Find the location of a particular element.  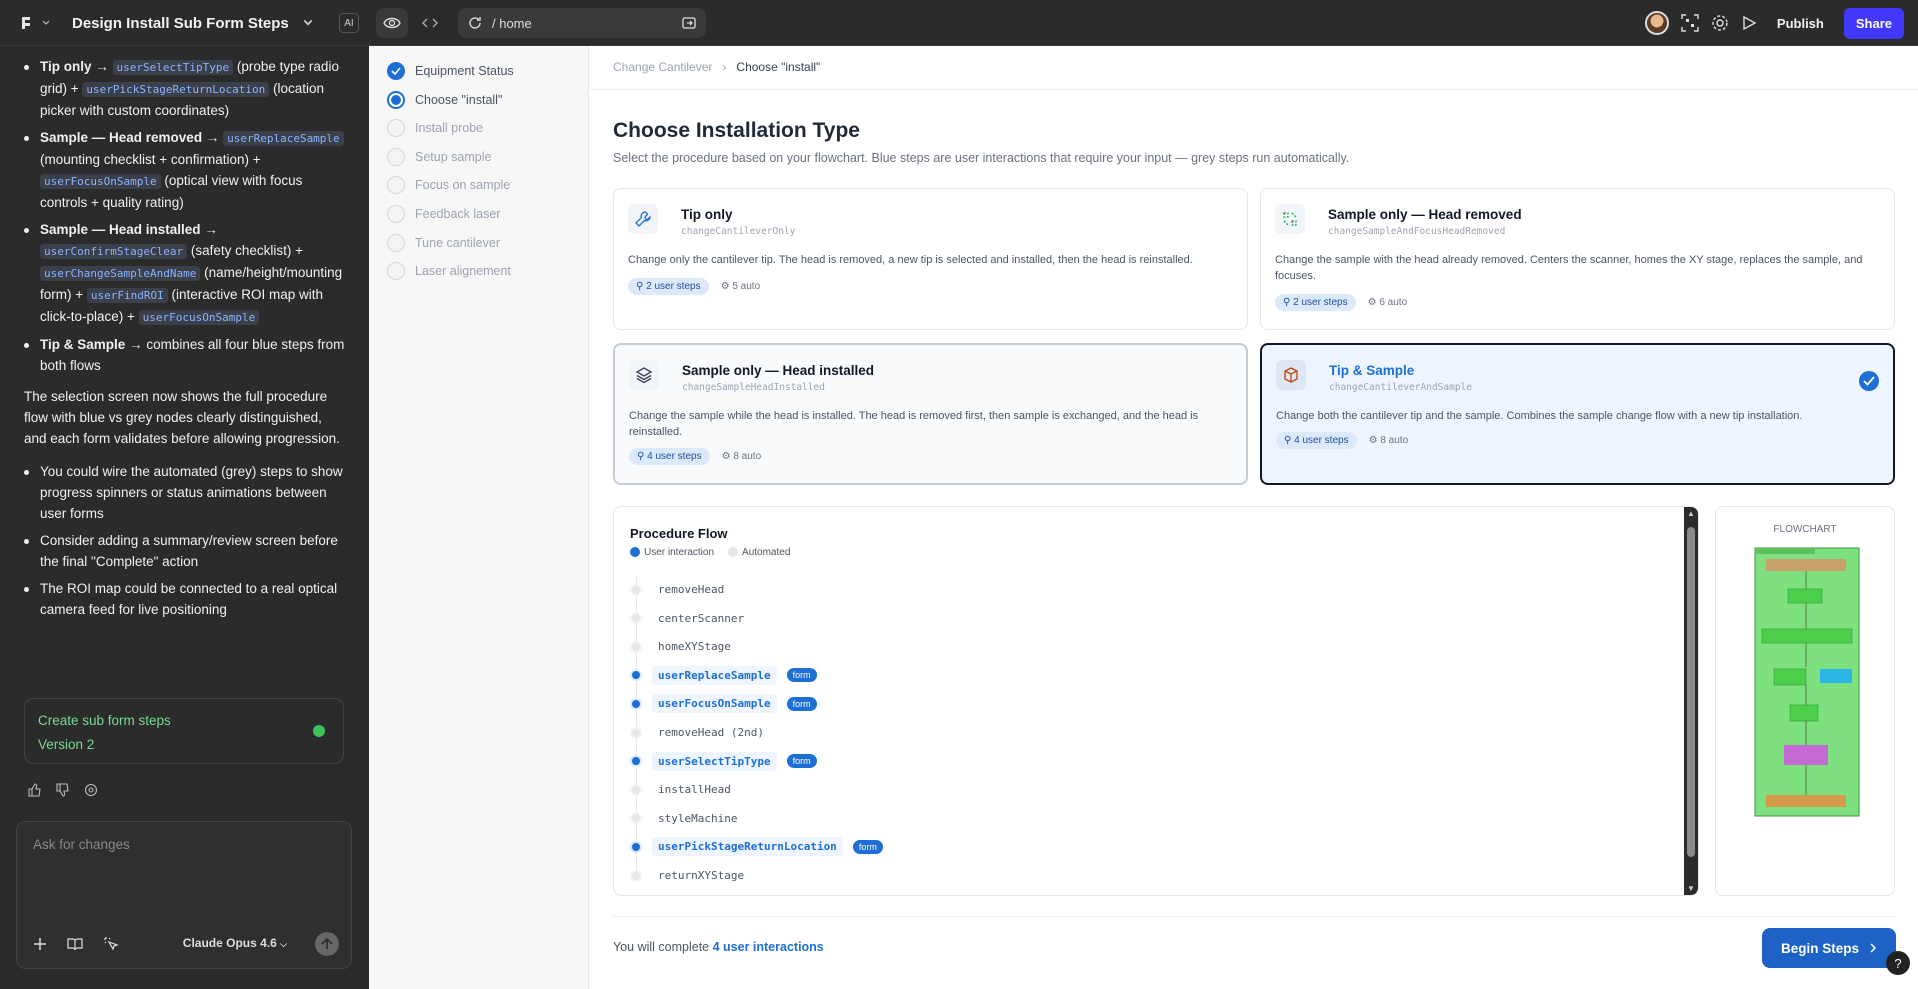

project-menu: Design Install Sub Form Steps is located at coordinates (165, 23).